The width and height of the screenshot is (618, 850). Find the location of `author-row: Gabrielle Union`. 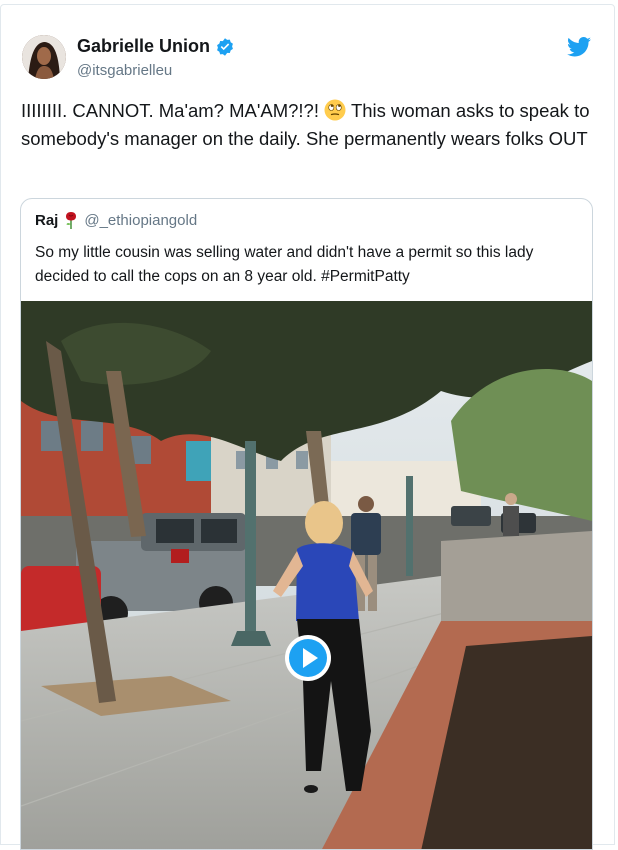

author-row: Gabrielle Union is located at coordinates (156, 46).